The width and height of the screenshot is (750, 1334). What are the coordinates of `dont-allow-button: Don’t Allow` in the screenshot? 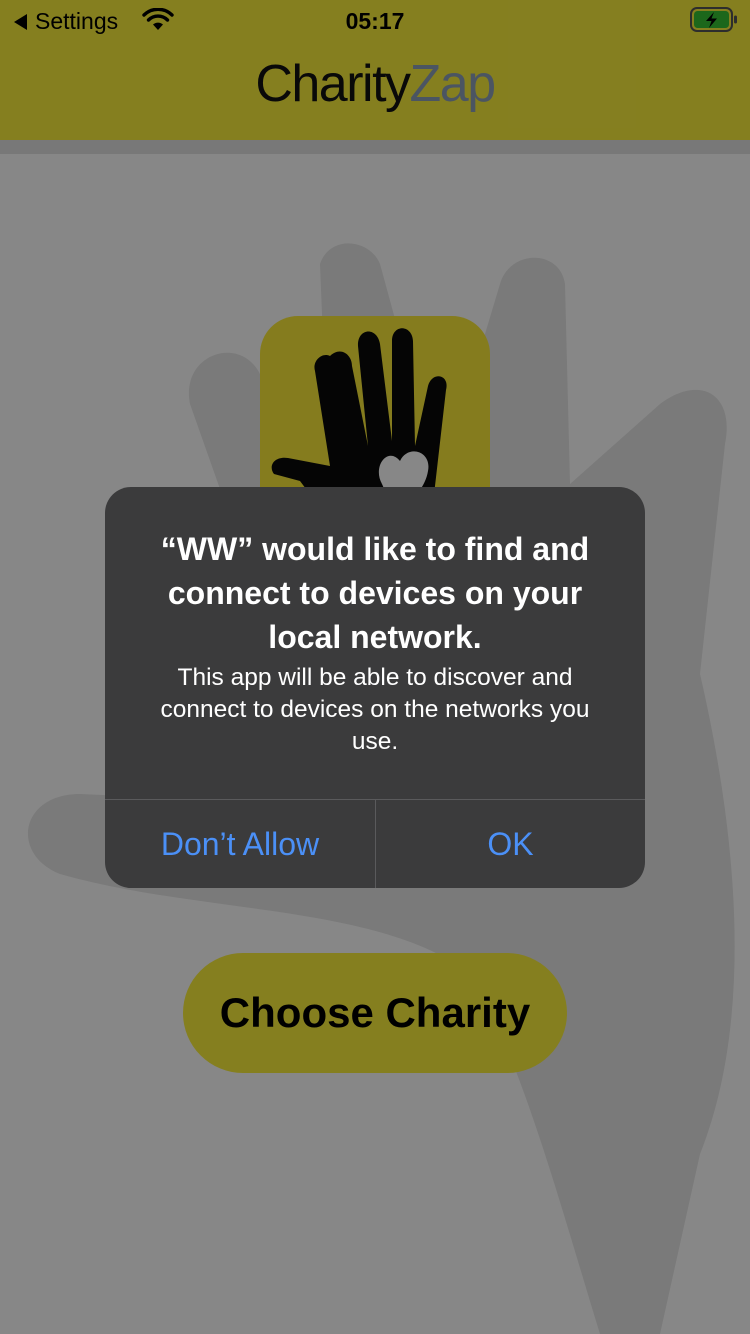 It's located at (240, 844).